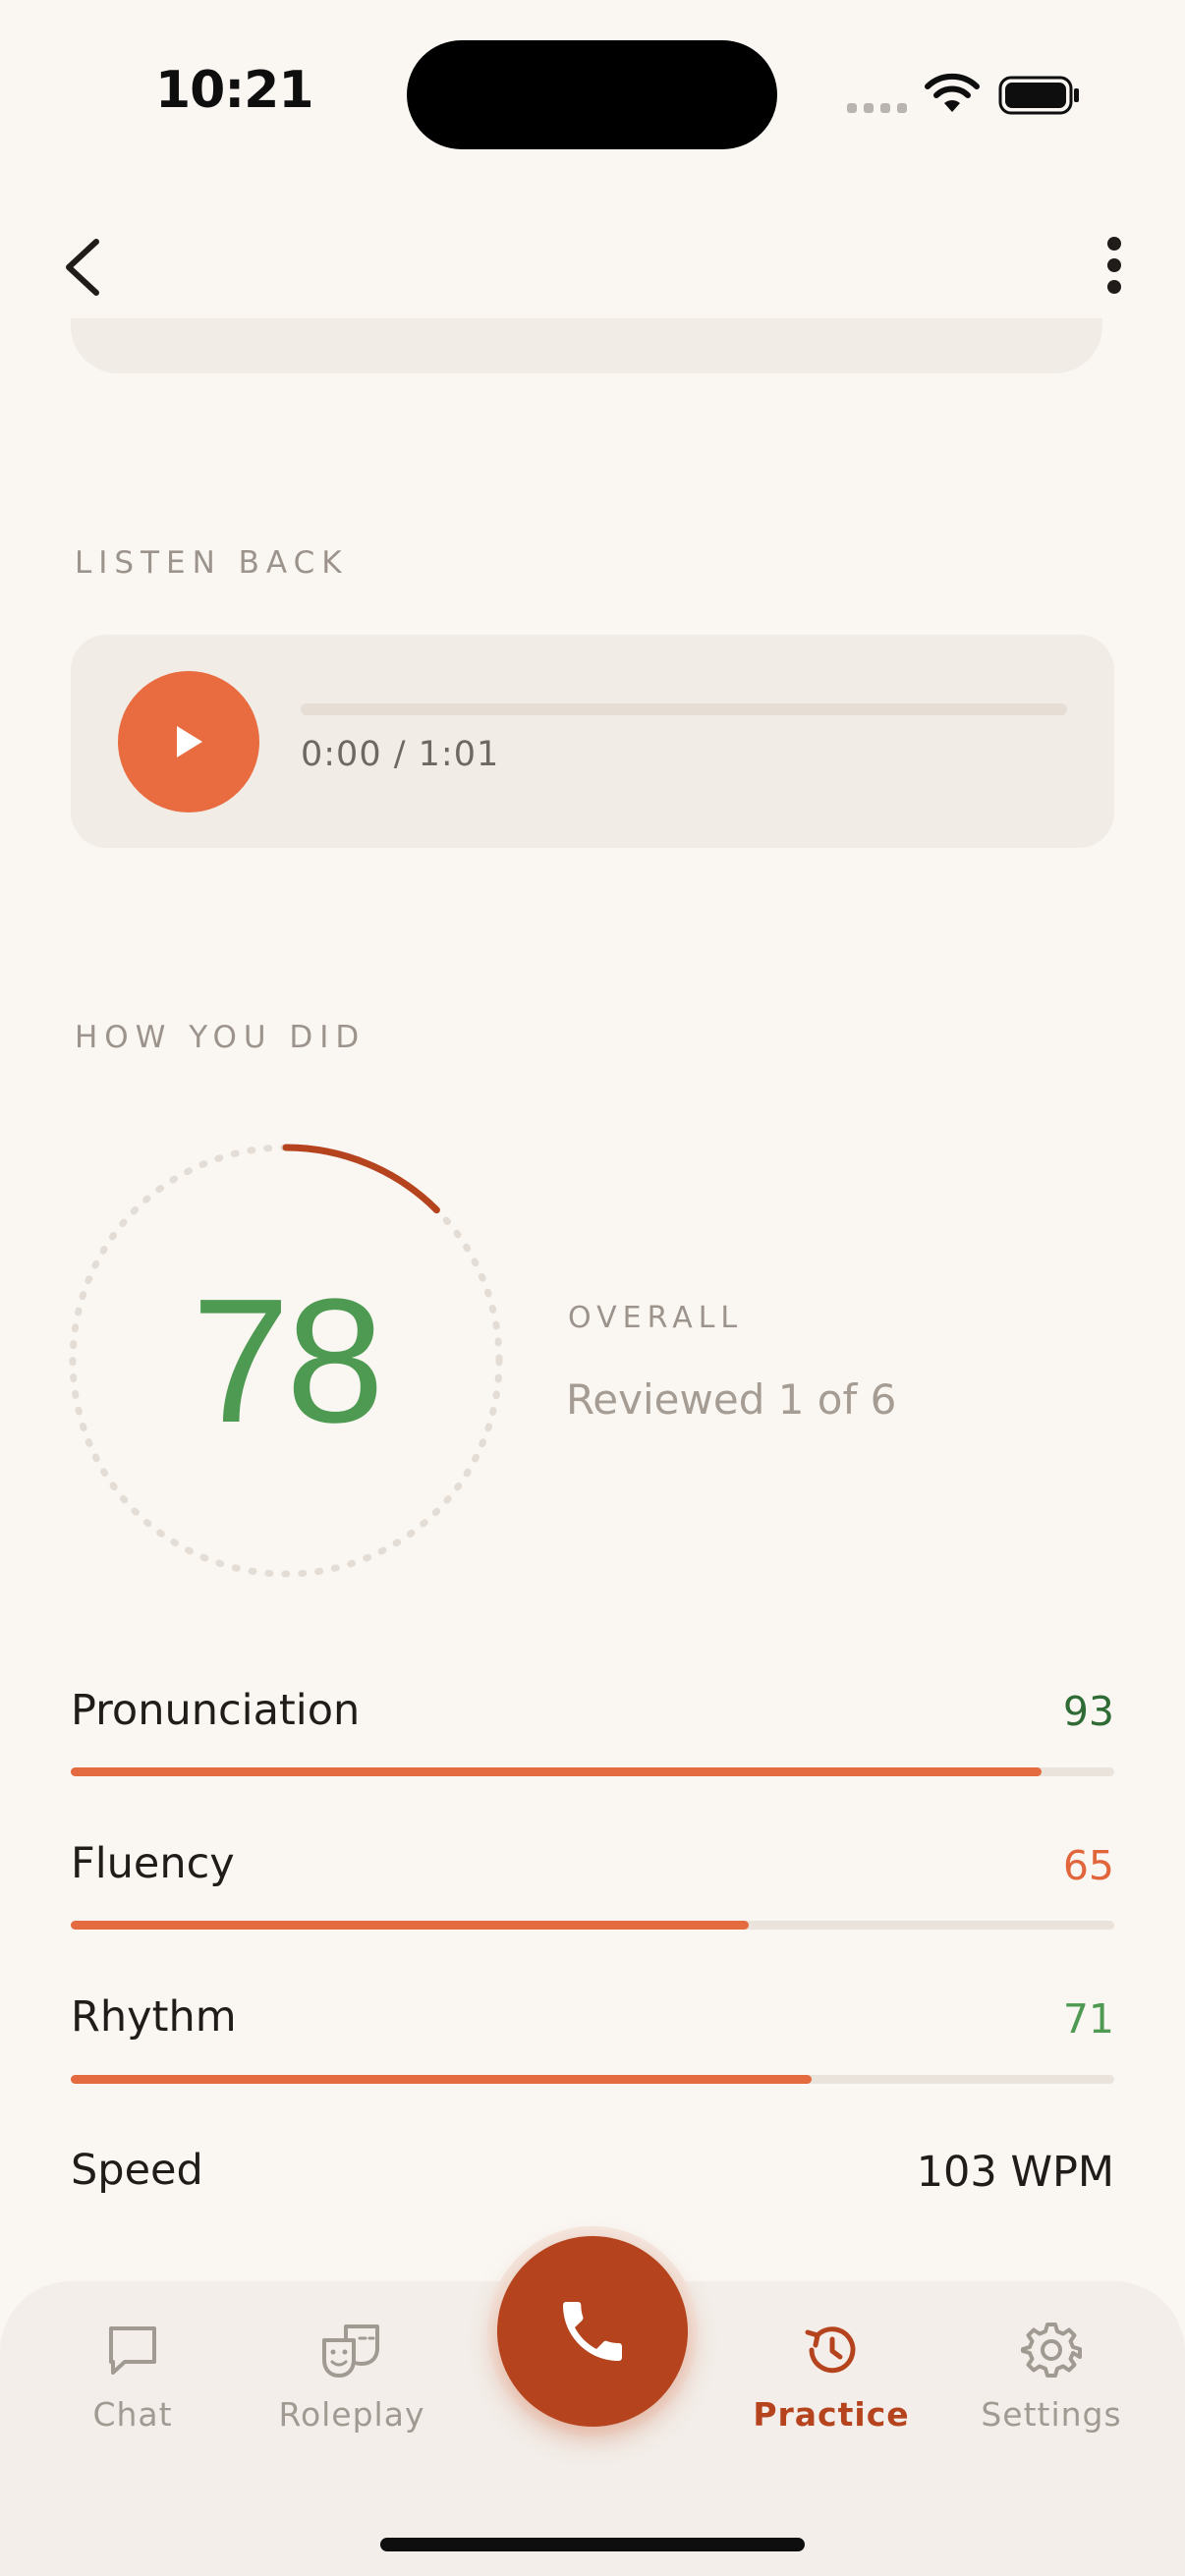  I want to click on previous-card, so click(587, 345).